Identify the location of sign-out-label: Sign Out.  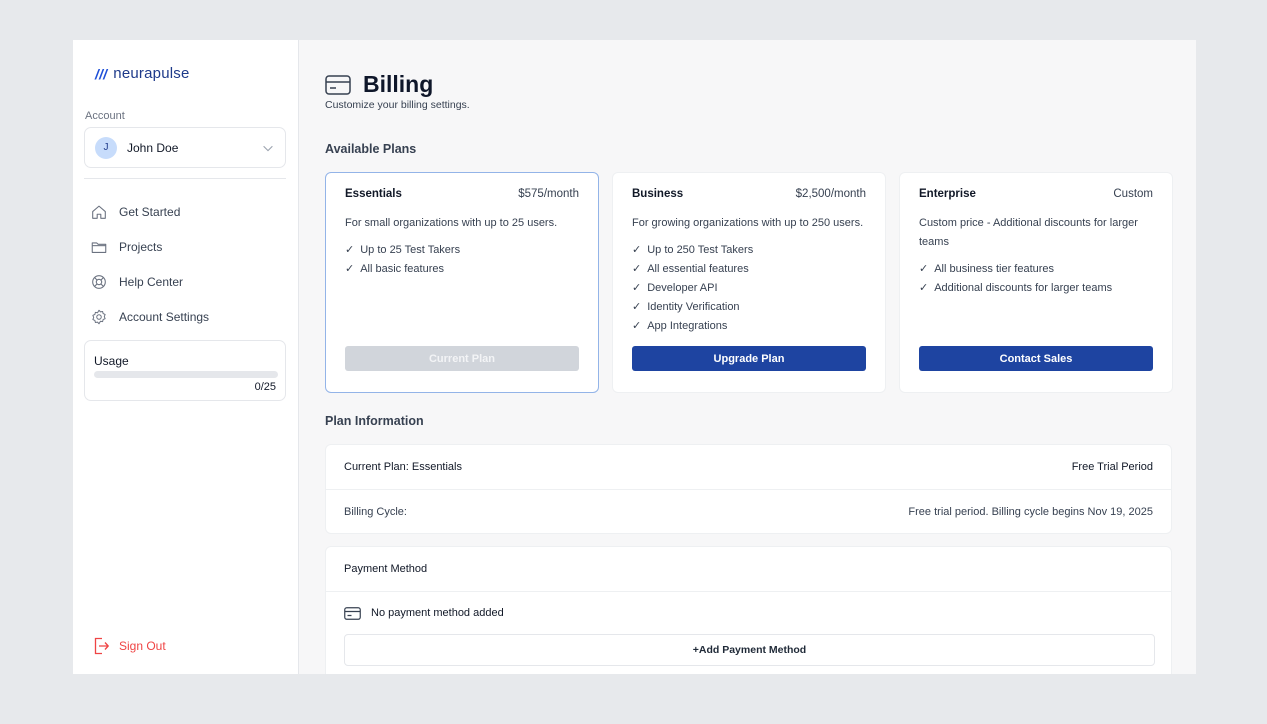
(142, 646).